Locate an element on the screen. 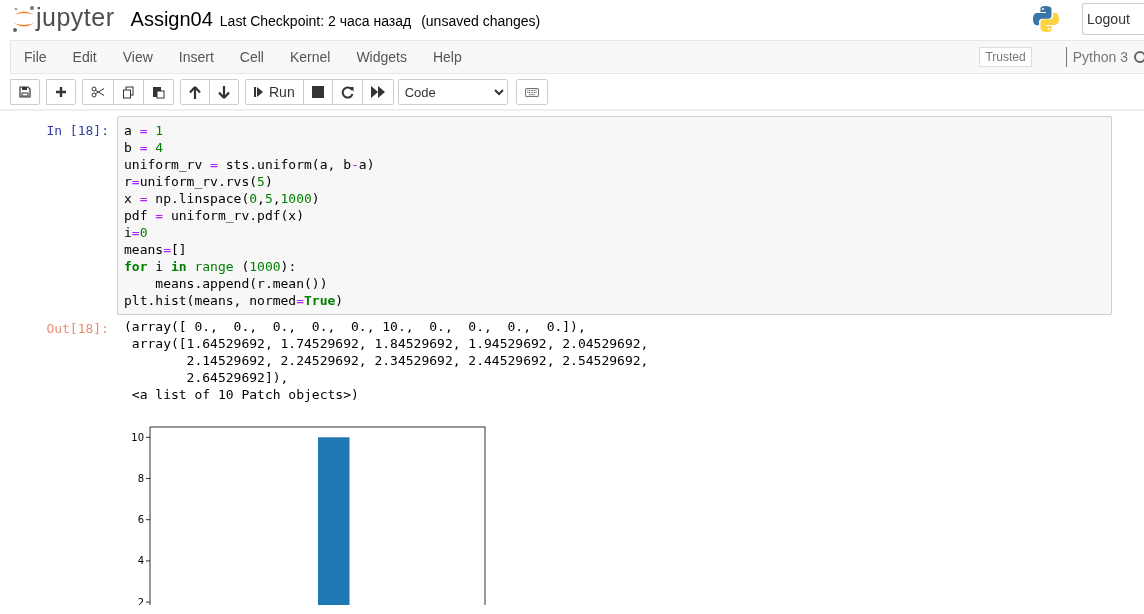 This screenshot has height=614, width=1144. stop-icon is located at coordinates (317, 92).